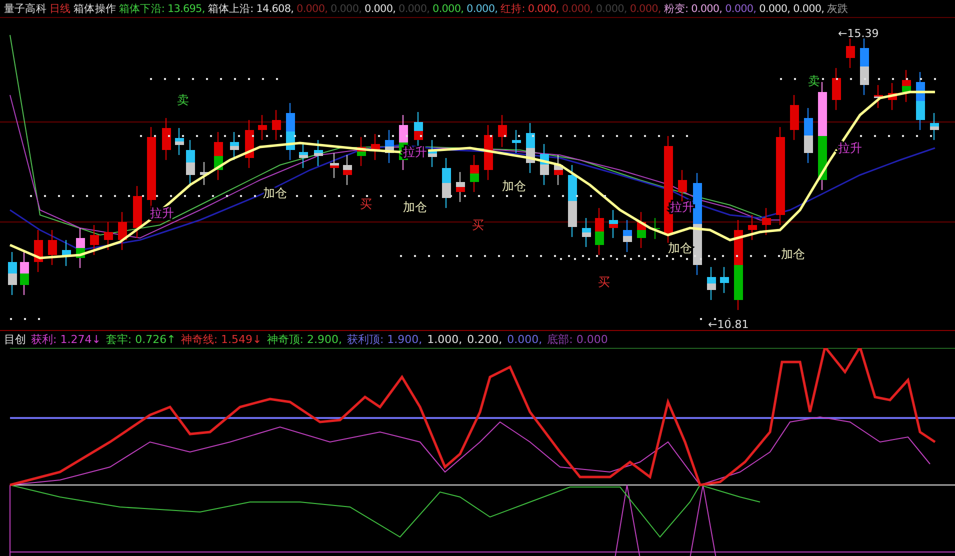 This screenshot has width=955, height=556. I want to click on indicator-value: 1.000,, so click(444, 339).